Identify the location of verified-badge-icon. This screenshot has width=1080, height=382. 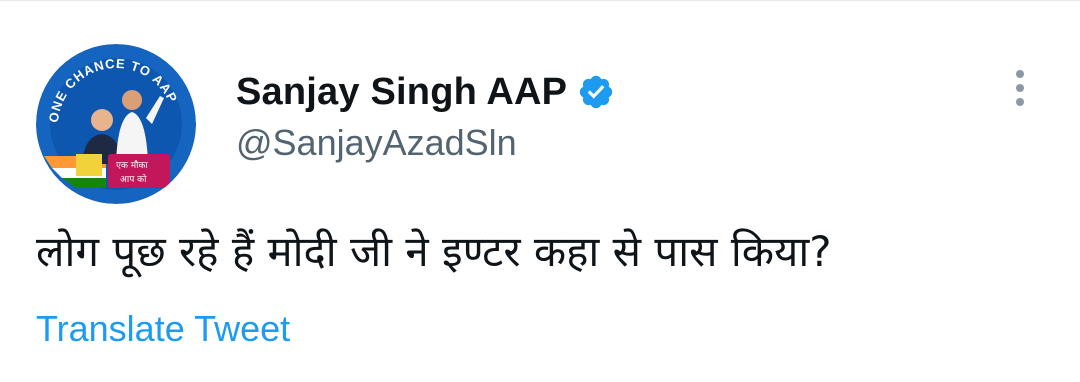
(596, 92).